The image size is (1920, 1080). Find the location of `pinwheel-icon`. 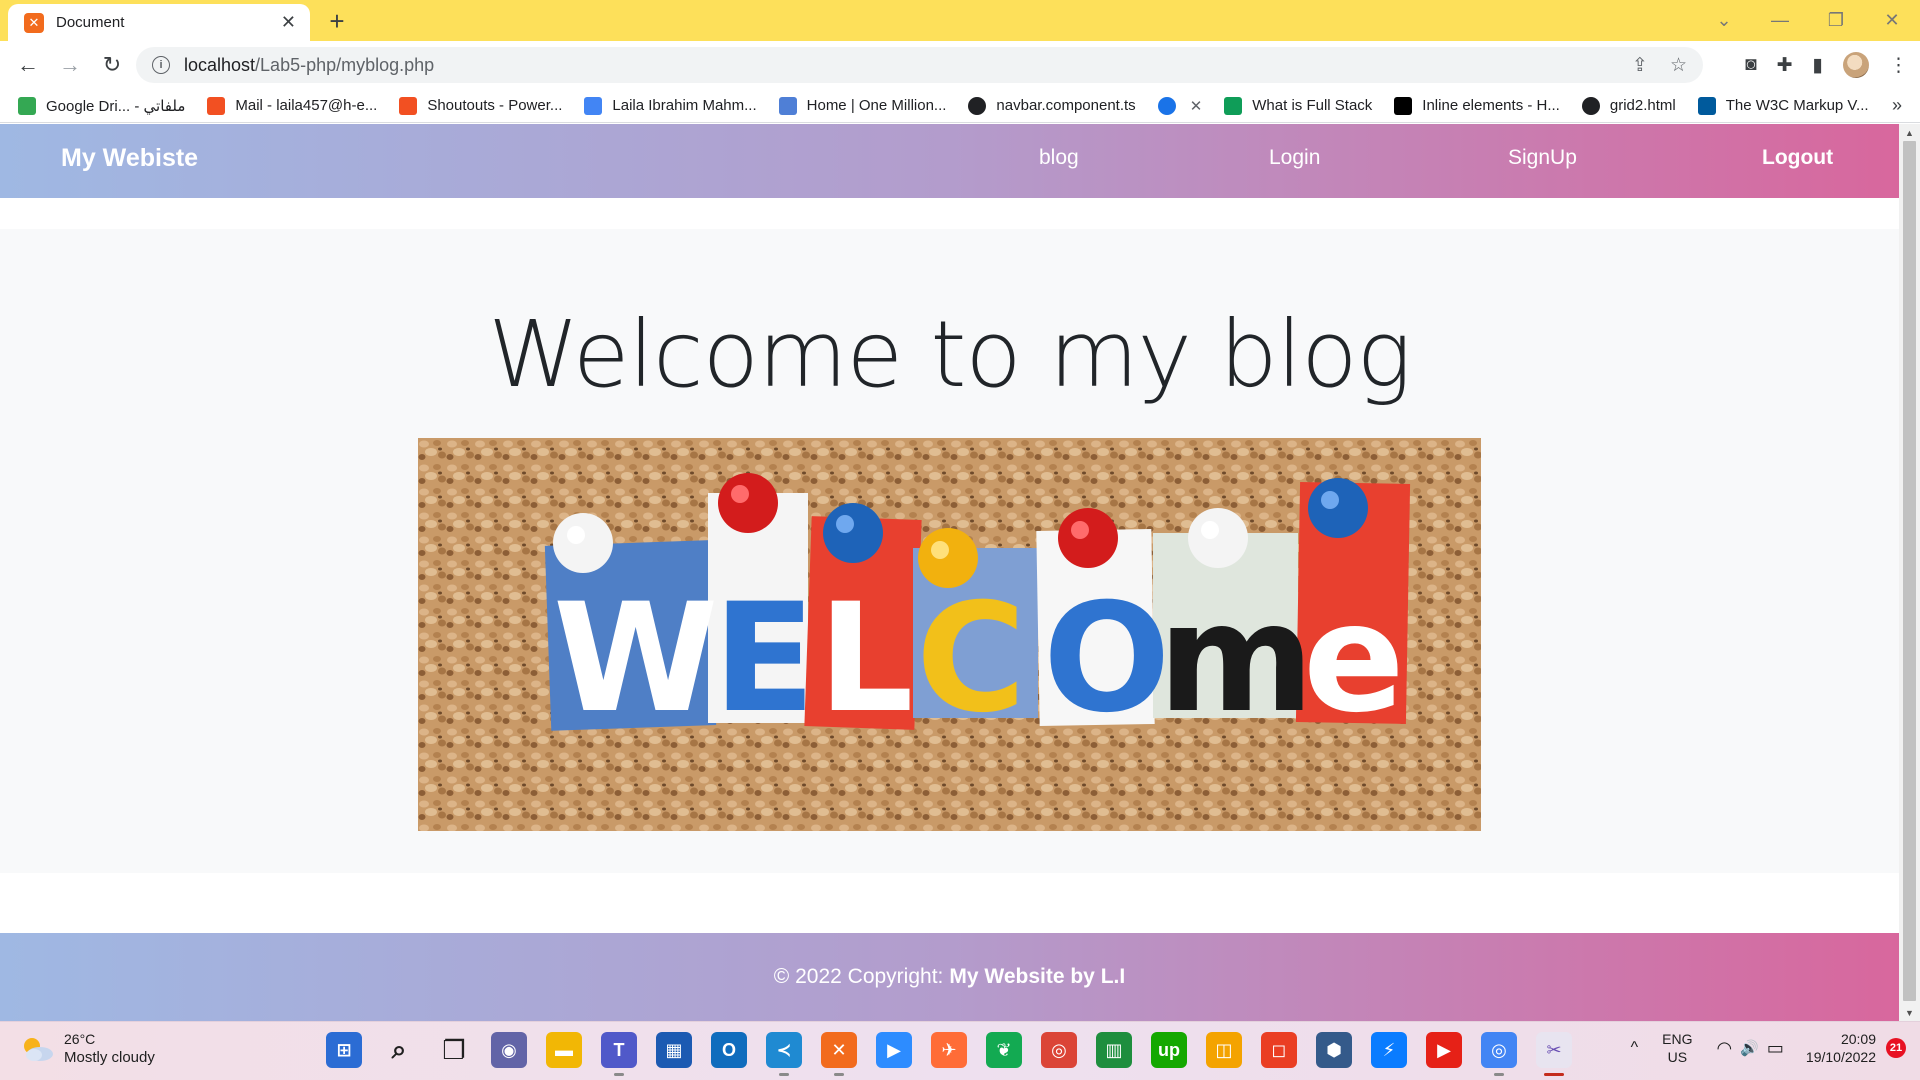

pinwheel-icon is located at coordinates (593, 105).